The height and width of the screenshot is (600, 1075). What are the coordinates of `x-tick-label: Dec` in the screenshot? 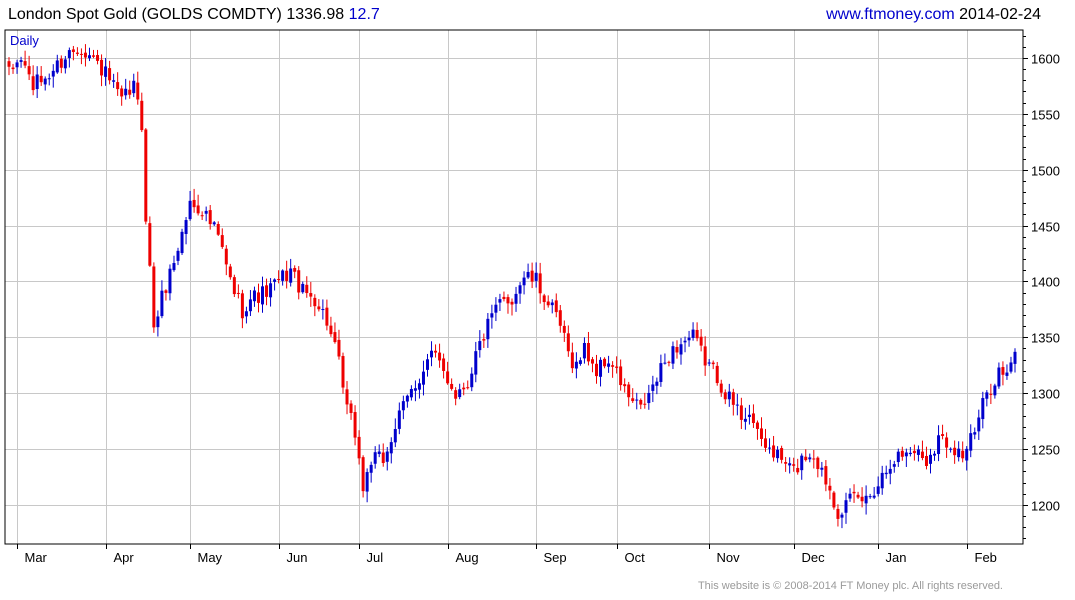 It's located at (814, 557).